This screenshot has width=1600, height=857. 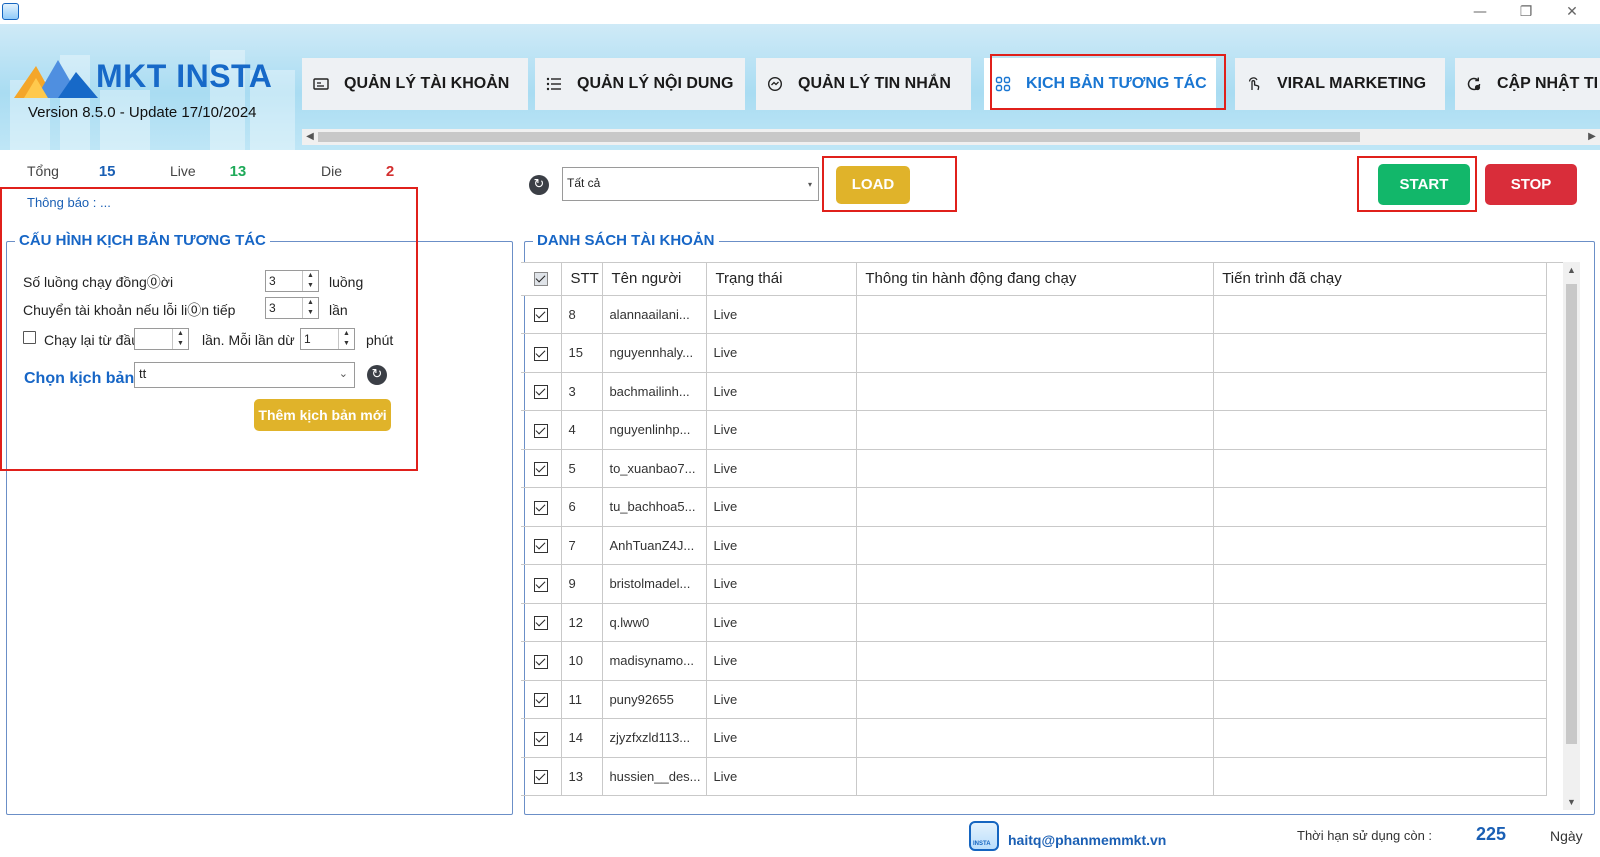 What do you see at coordinates (1035, 279) in the screenshot?
I see `column-header-action-info: Thông tin hành động đang chạy` at bounding box center [1035, 279].